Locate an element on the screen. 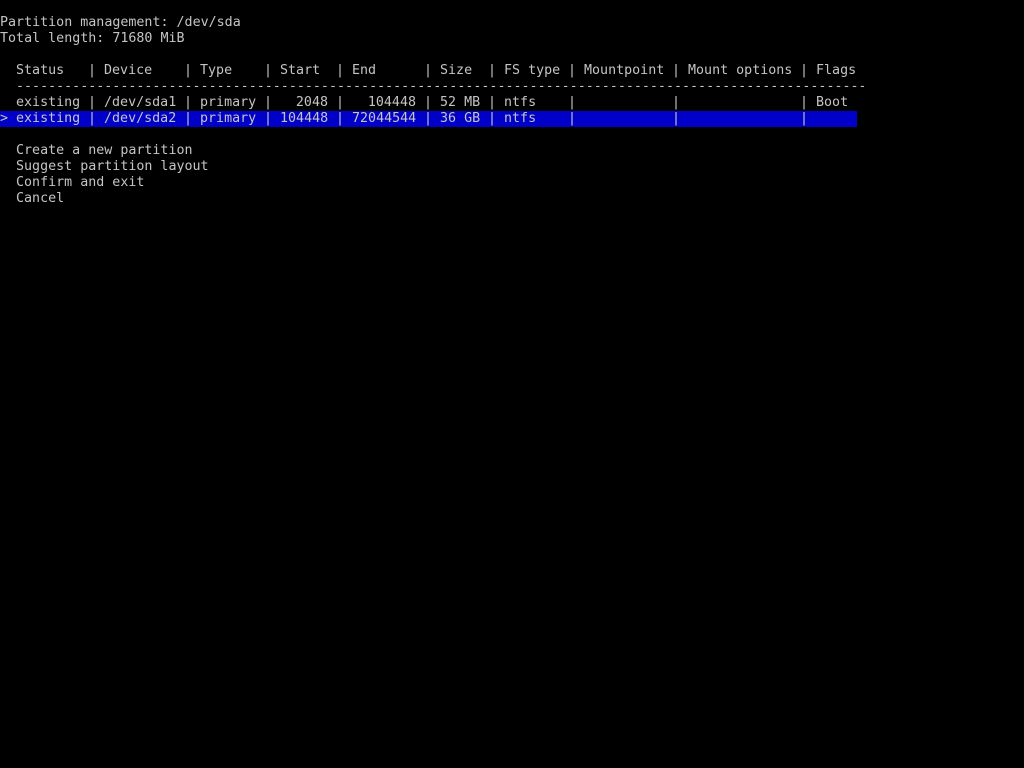 This screenshot has height=768, width=1024. cell-flags: Boot is located at coordinates (832, 102).